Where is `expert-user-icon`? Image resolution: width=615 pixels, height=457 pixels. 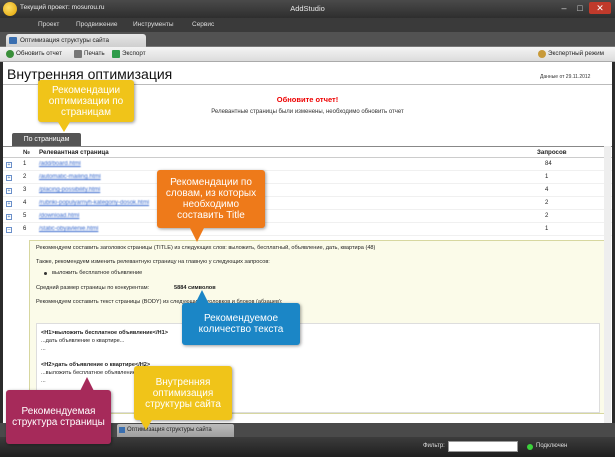 expert-user-icon is located at coordinates (542, 54).